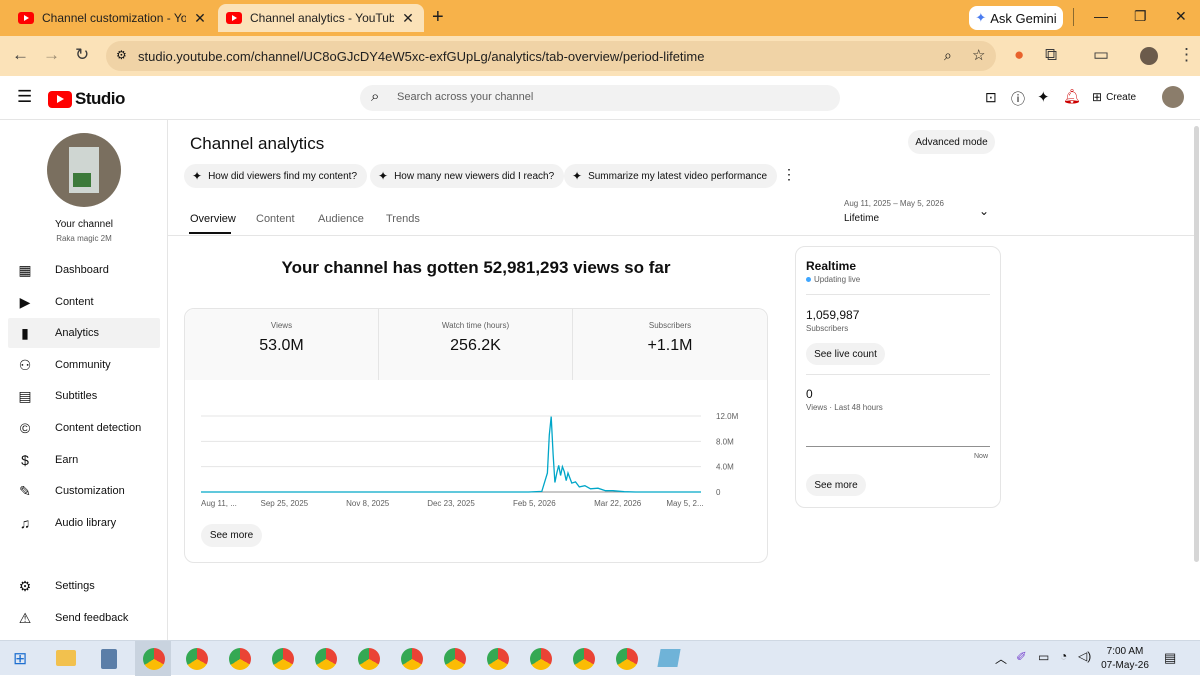 This screenshot has width=1200, height=676. I want to click on sidebar-item-label: Customization, so click(90, 491).